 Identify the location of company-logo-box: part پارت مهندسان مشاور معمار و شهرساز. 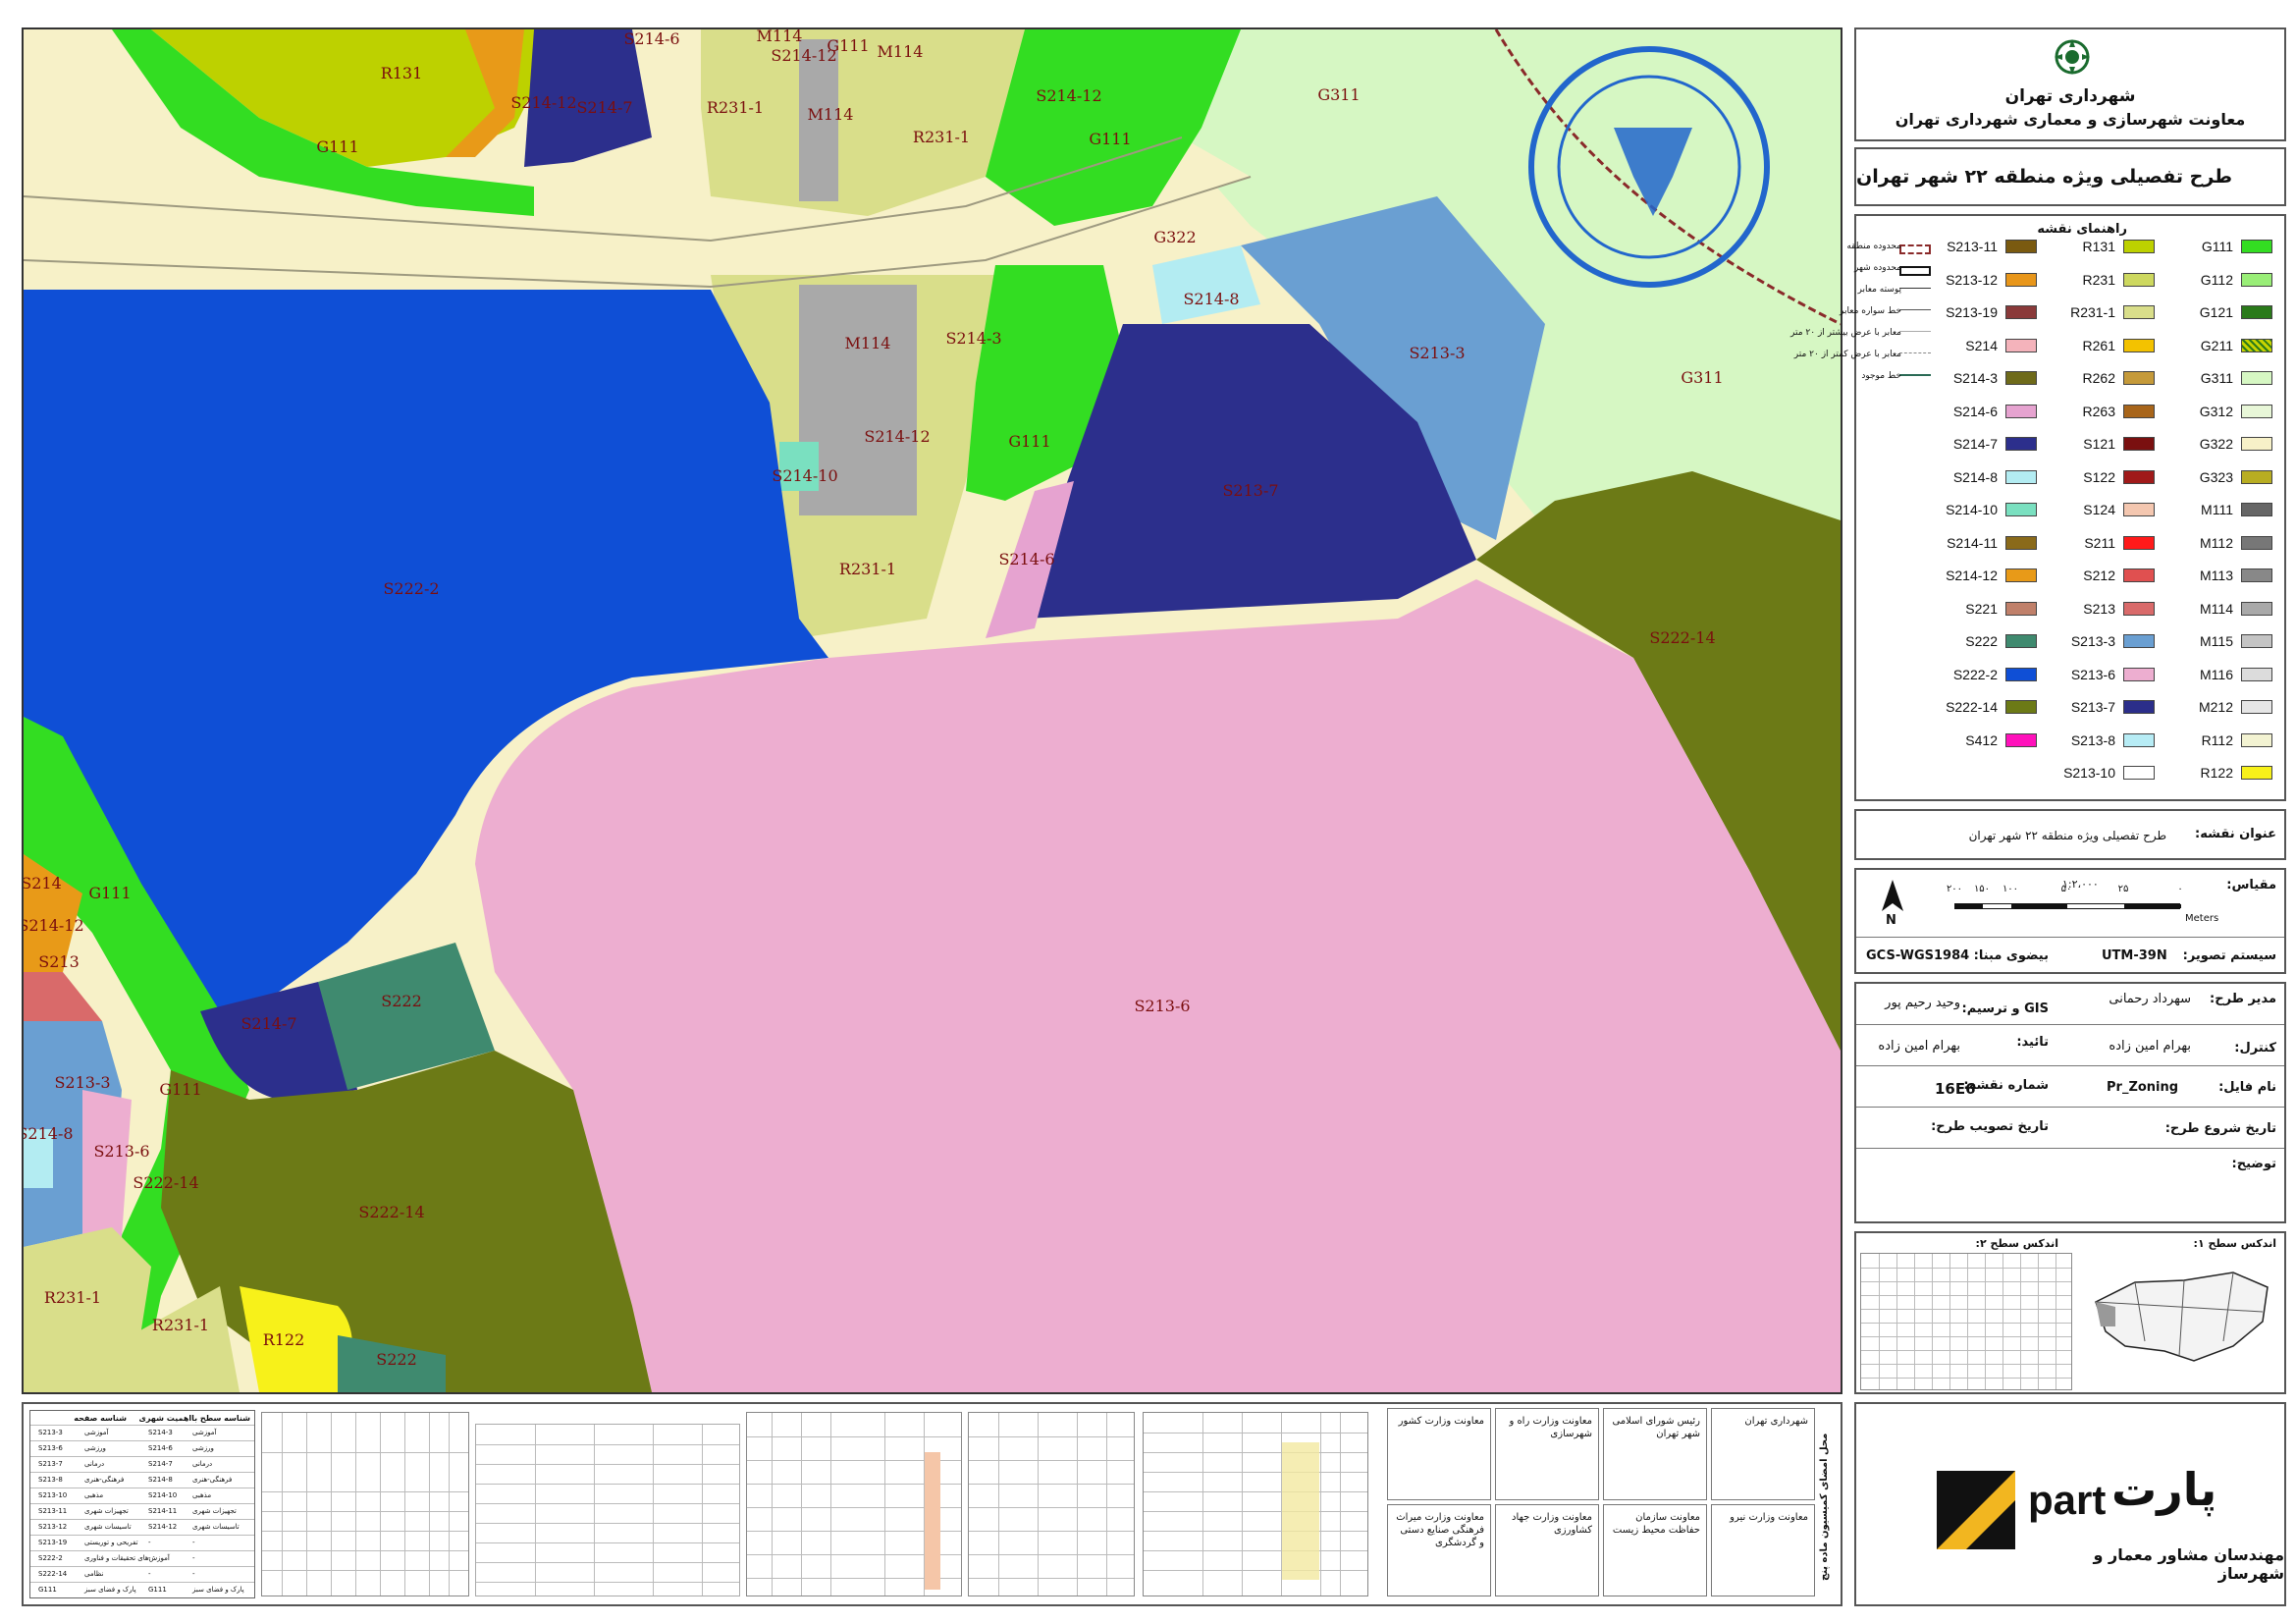
(2070, 1504).